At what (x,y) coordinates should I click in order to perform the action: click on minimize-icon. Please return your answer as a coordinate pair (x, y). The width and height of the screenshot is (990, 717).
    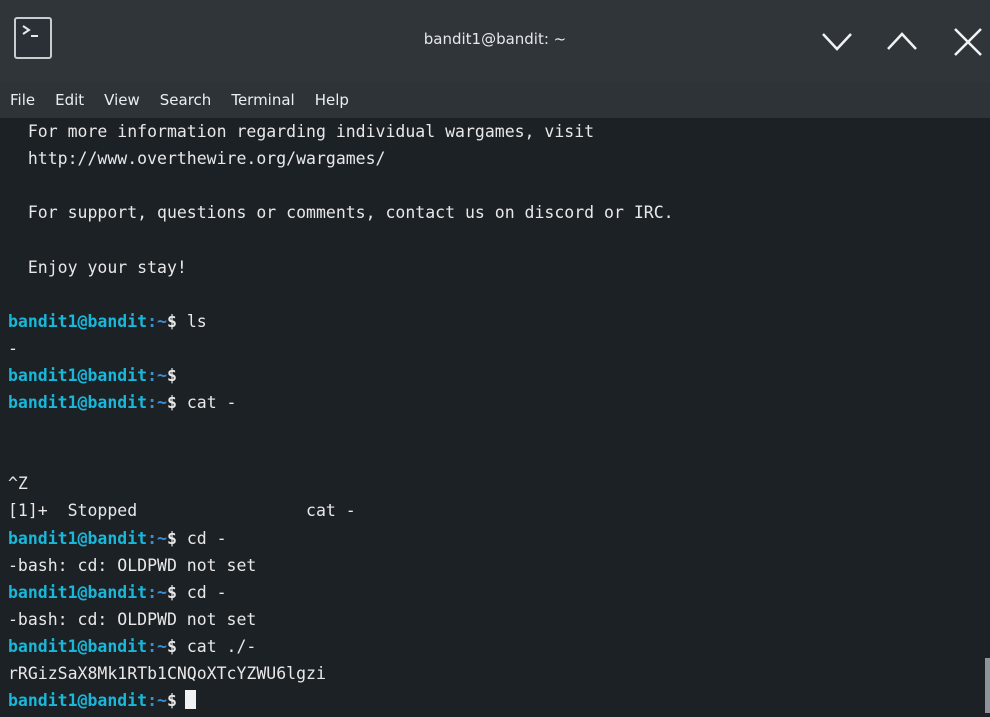
    Looking at the image, I should click on (837, 42).